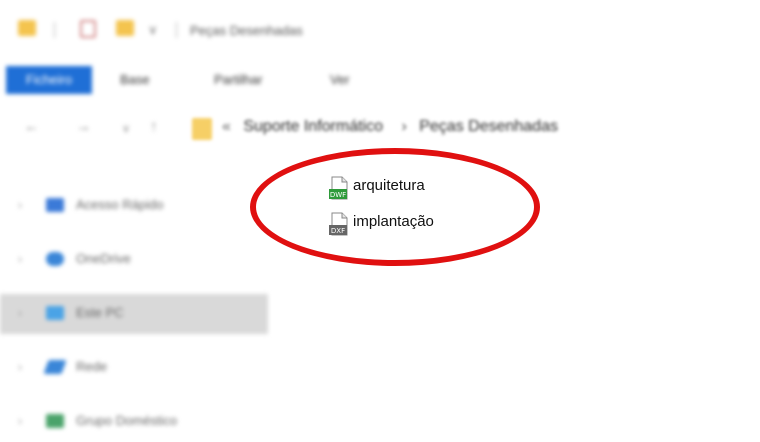 Image resolution: width=760 pixels, height=442 pixels. I want to click on network-icon, so click(55, 367).